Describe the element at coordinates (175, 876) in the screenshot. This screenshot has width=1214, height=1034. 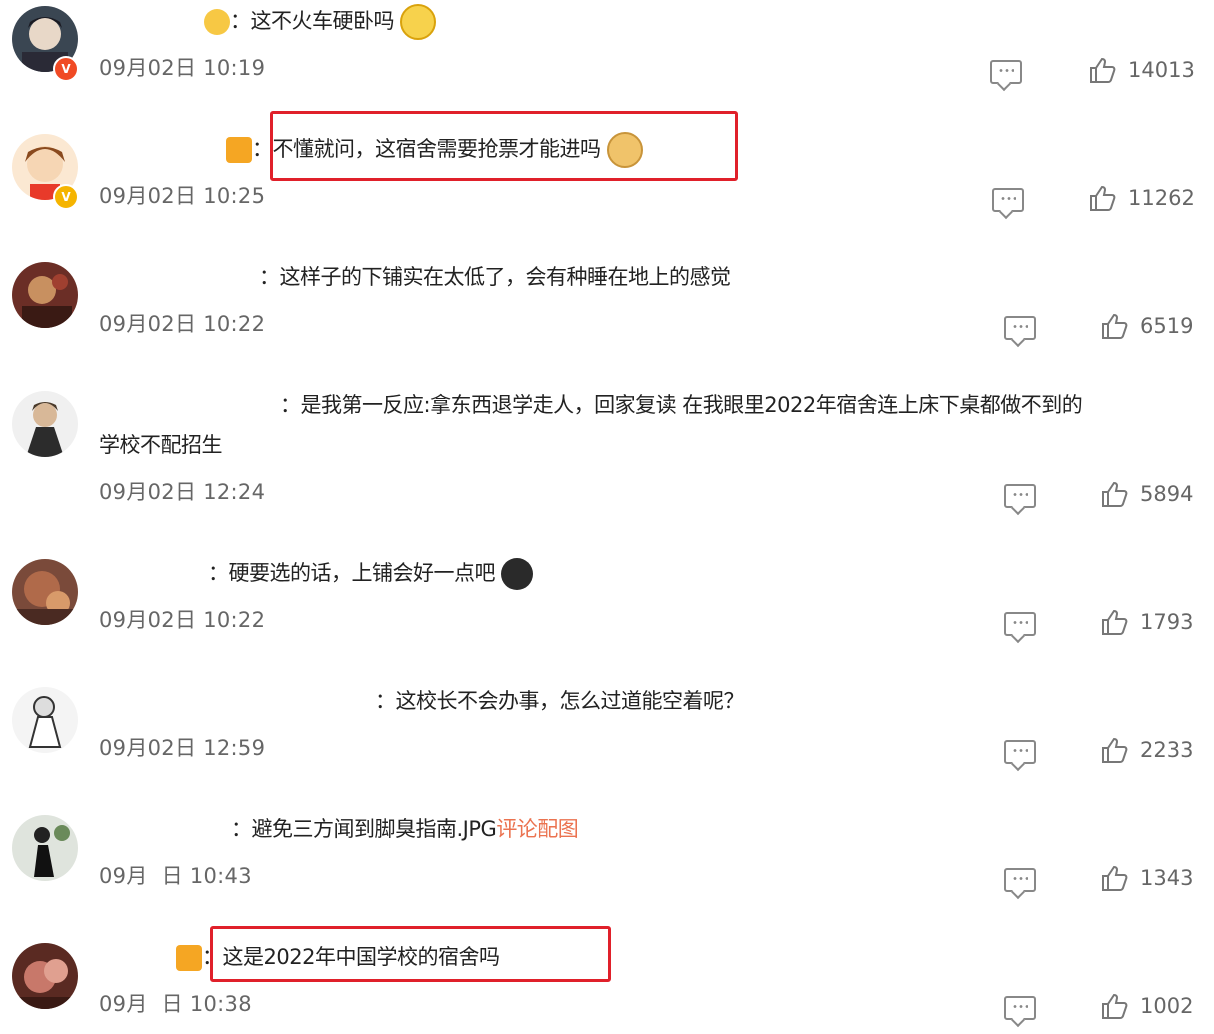
I see `comment-time: 09月 日 10:43` at that location.